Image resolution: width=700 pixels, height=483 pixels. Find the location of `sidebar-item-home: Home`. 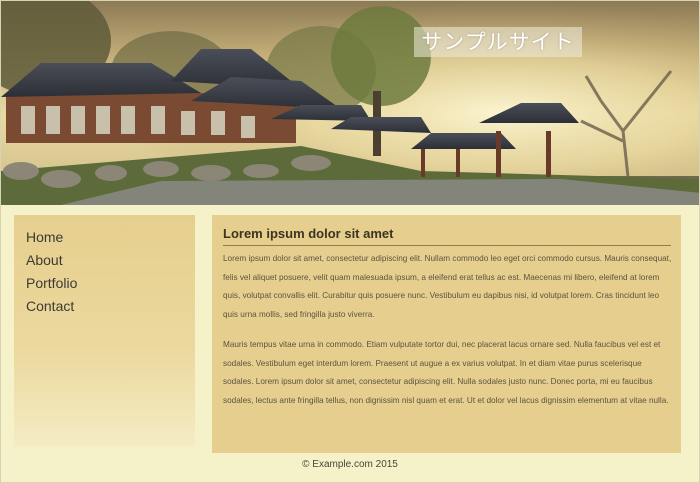

sidebar-item-home: Home is located at coordinates (110, 239).